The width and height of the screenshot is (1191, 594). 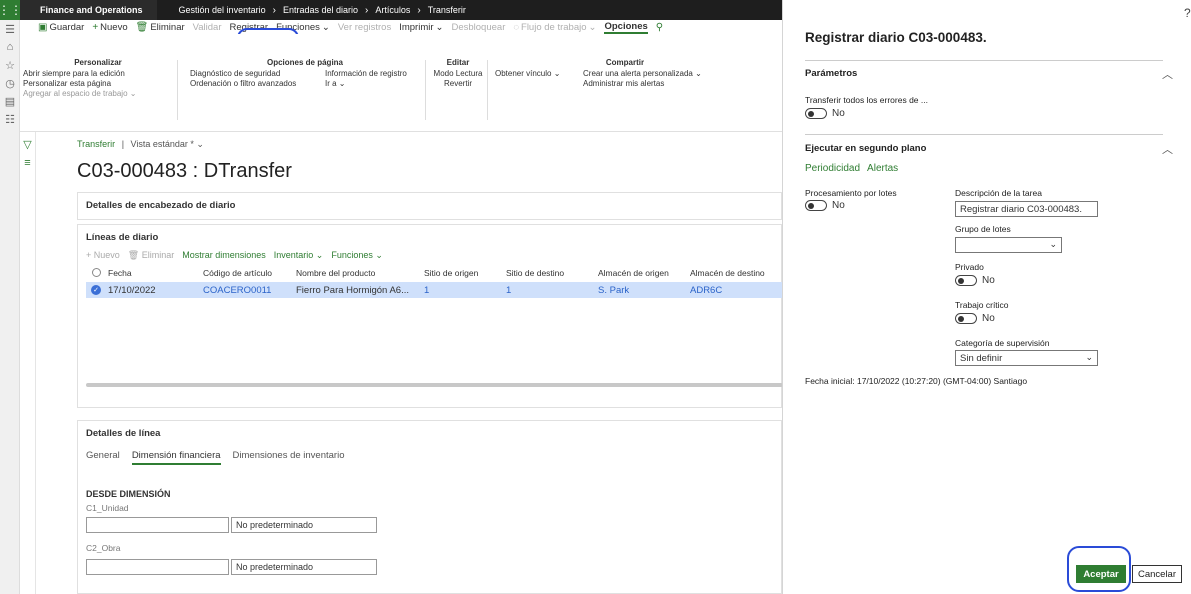 I want to click on security-diagnostics-link: Diagnóstico de seguridad, so click(x=235, y=74).